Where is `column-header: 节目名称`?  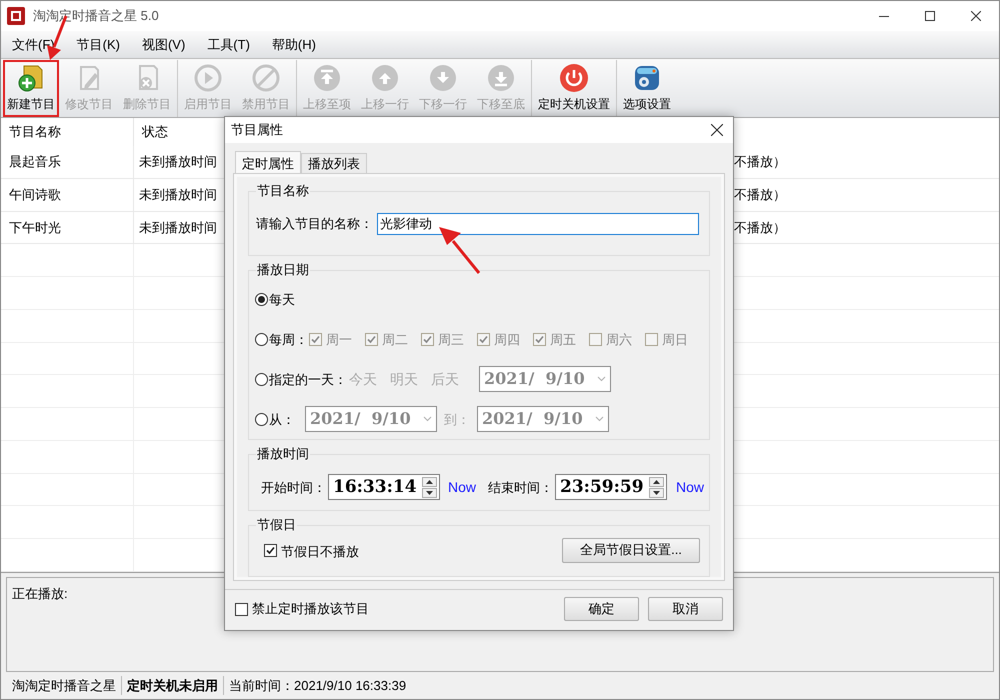 column-header: 节目名称 is located at coordinates (67, 132).